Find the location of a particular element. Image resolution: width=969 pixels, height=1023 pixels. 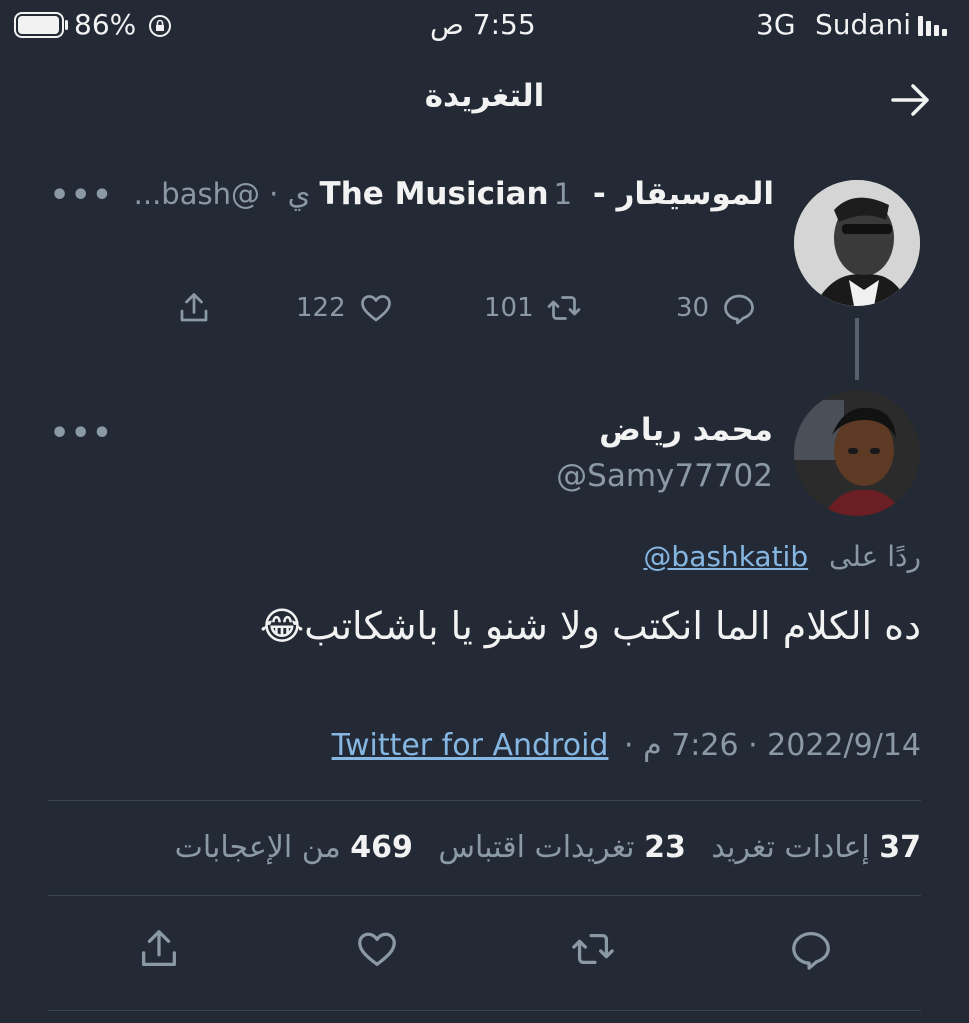

thread-line is located at coordinates (857, 349).